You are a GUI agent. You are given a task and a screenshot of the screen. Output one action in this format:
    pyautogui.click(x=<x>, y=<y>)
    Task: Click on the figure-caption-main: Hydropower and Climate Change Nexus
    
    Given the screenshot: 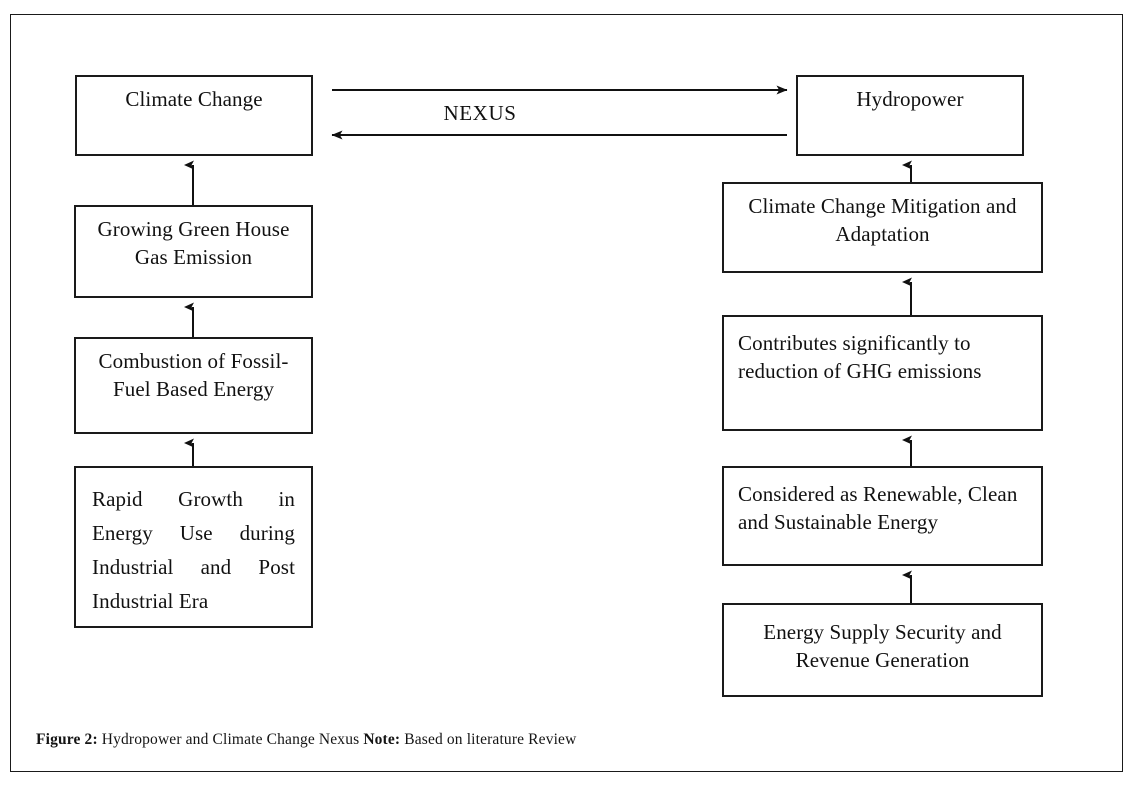 What is the action you would take?
    pyautogui.click(x=230, y=739)
    